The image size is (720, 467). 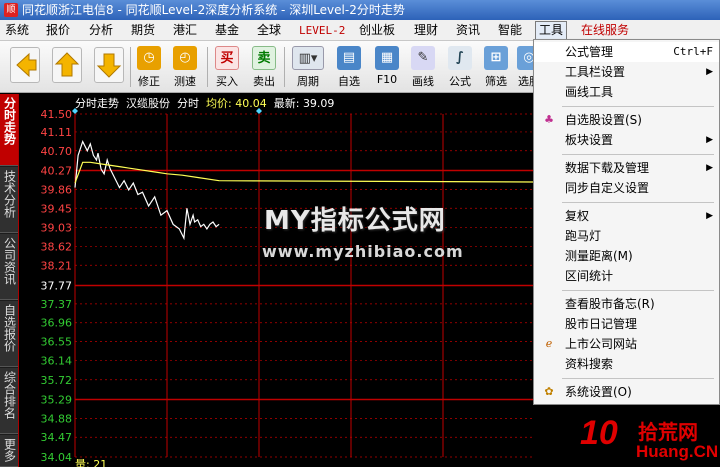 I want to click on tab-company-news: 公司资讯, so click(x=9, y=267).